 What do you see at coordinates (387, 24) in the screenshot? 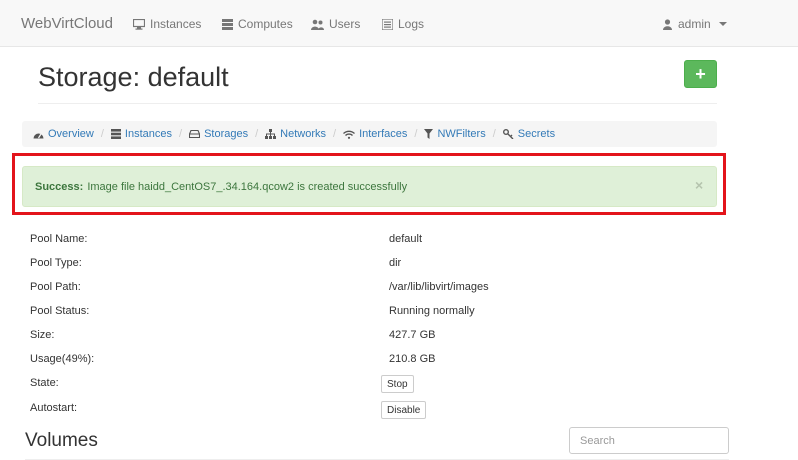
I see `list-icon` at bounding box center [387, 24].